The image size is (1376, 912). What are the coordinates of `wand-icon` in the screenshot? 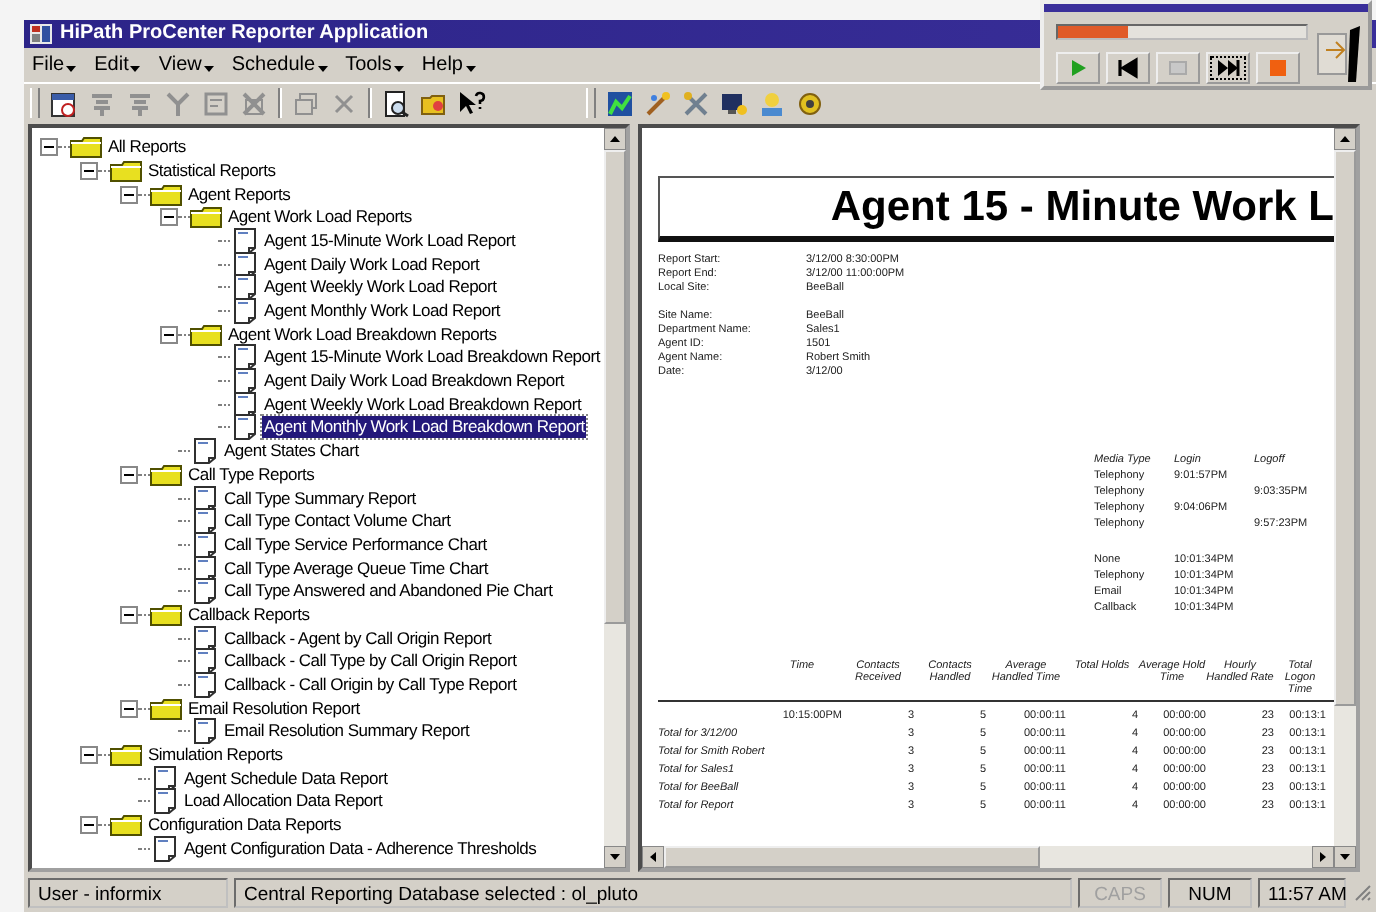 It's located at (658, 103).